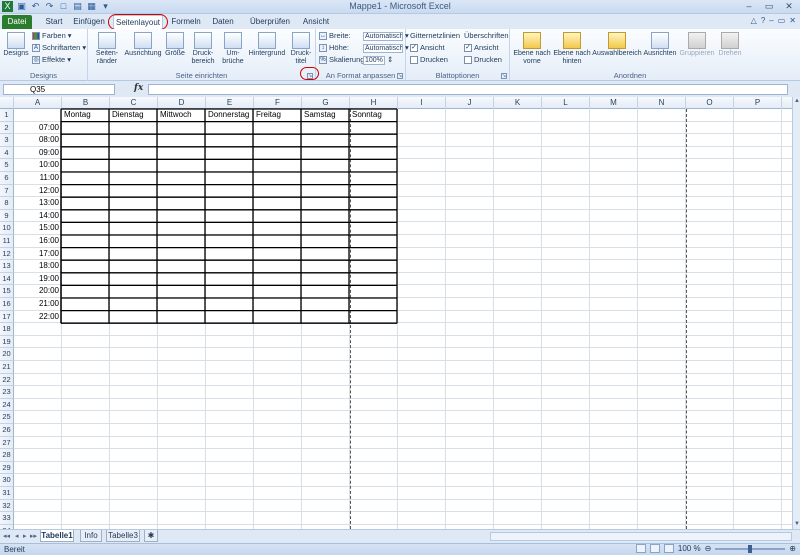  What do you see at coordinates (383, 36) in the screenshot?
I see `width-select: Automatisch` at bounding box center [383, 36].